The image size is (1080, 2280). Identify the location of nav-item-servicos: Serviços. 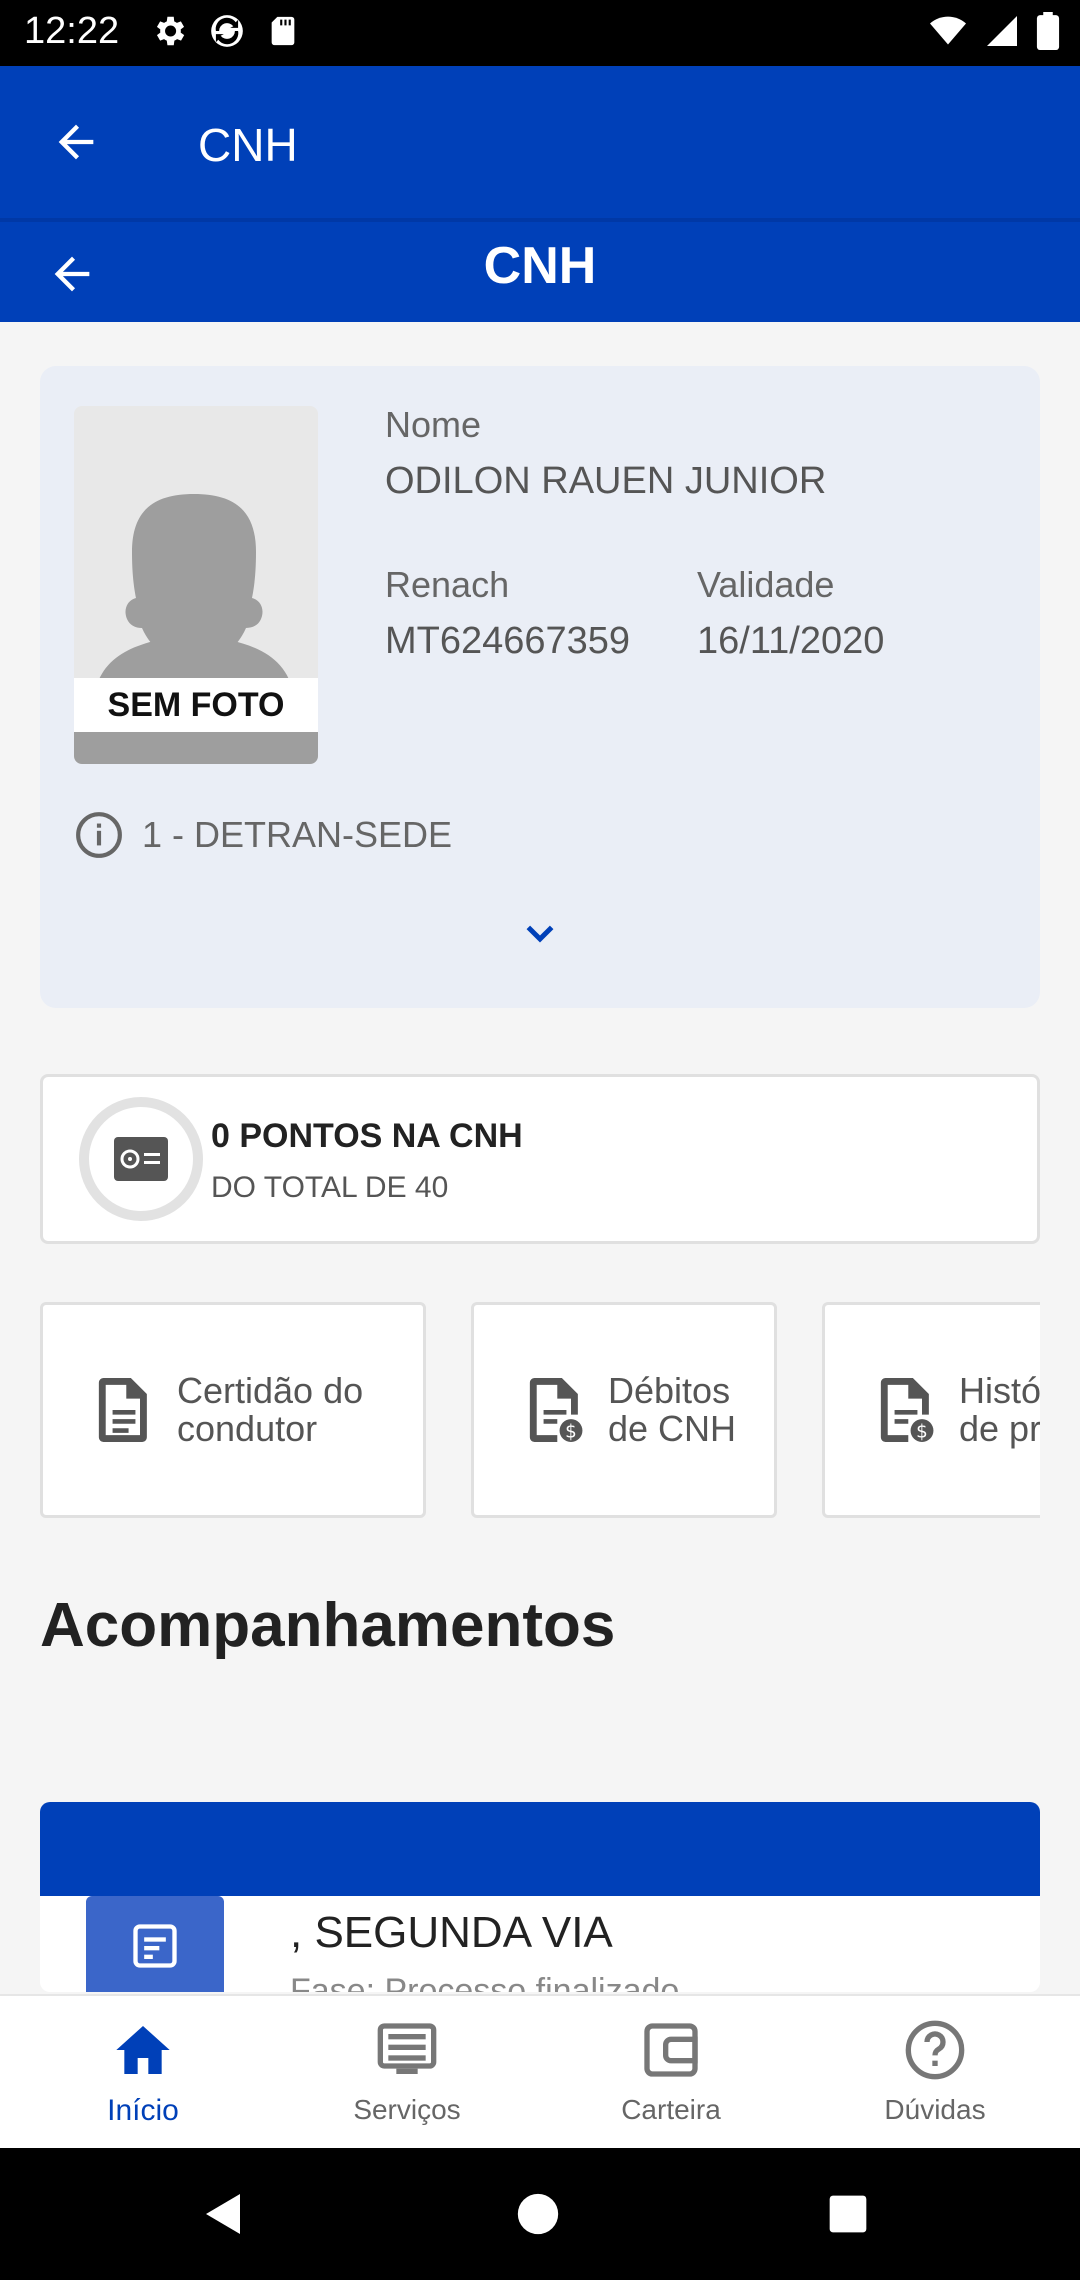
(407, 2073).